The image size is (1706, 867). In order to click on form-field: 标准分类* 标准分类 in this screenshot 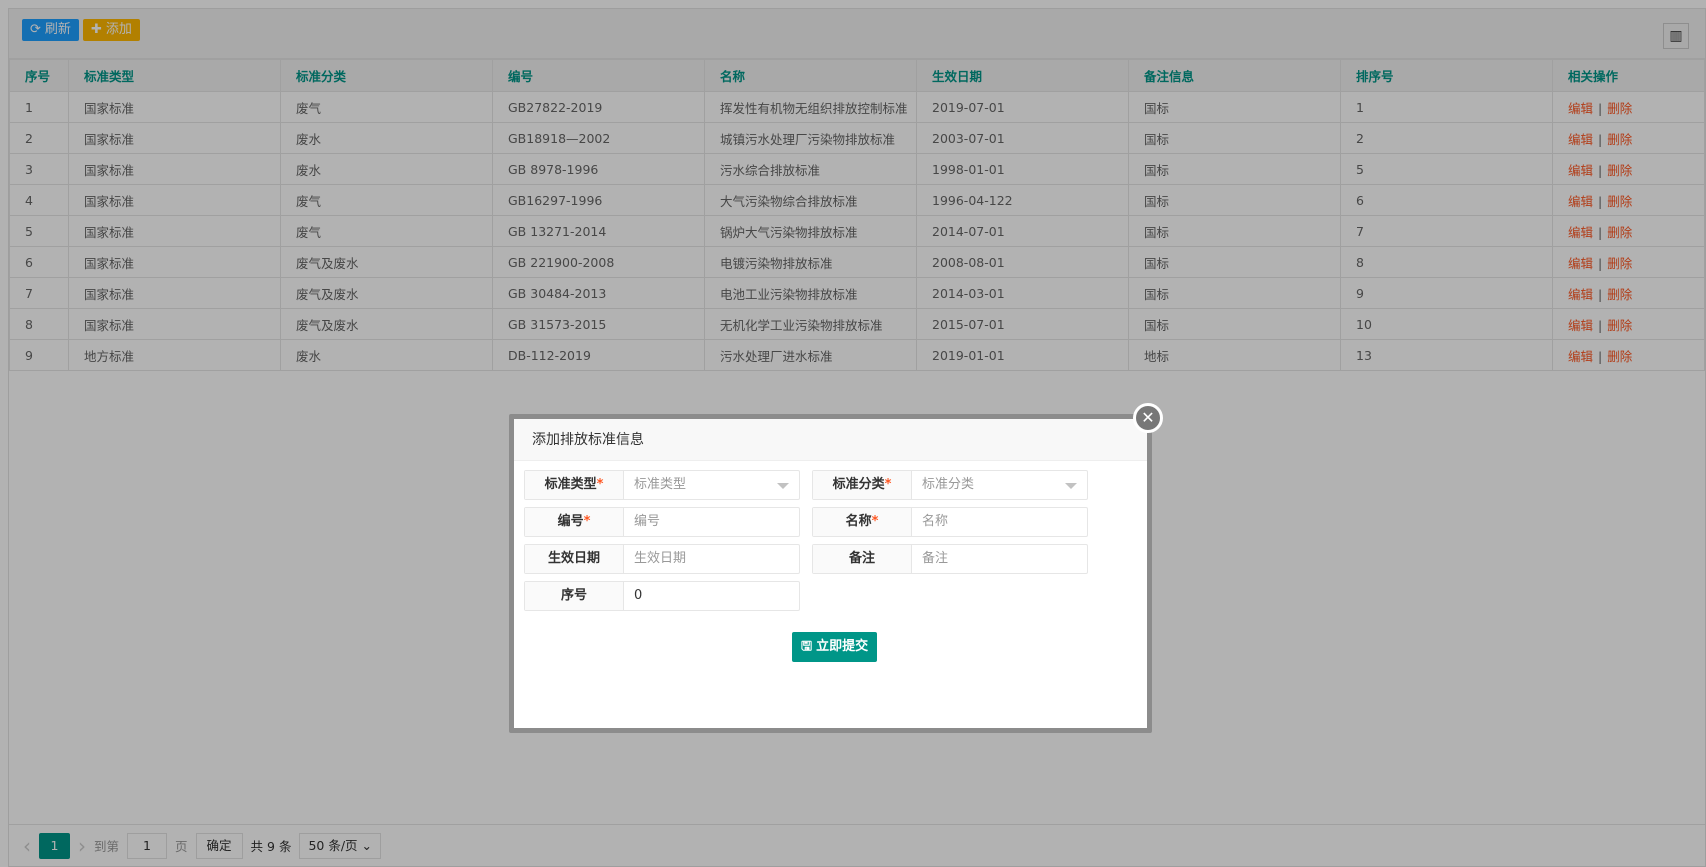, I will do `click(950, 485)`.